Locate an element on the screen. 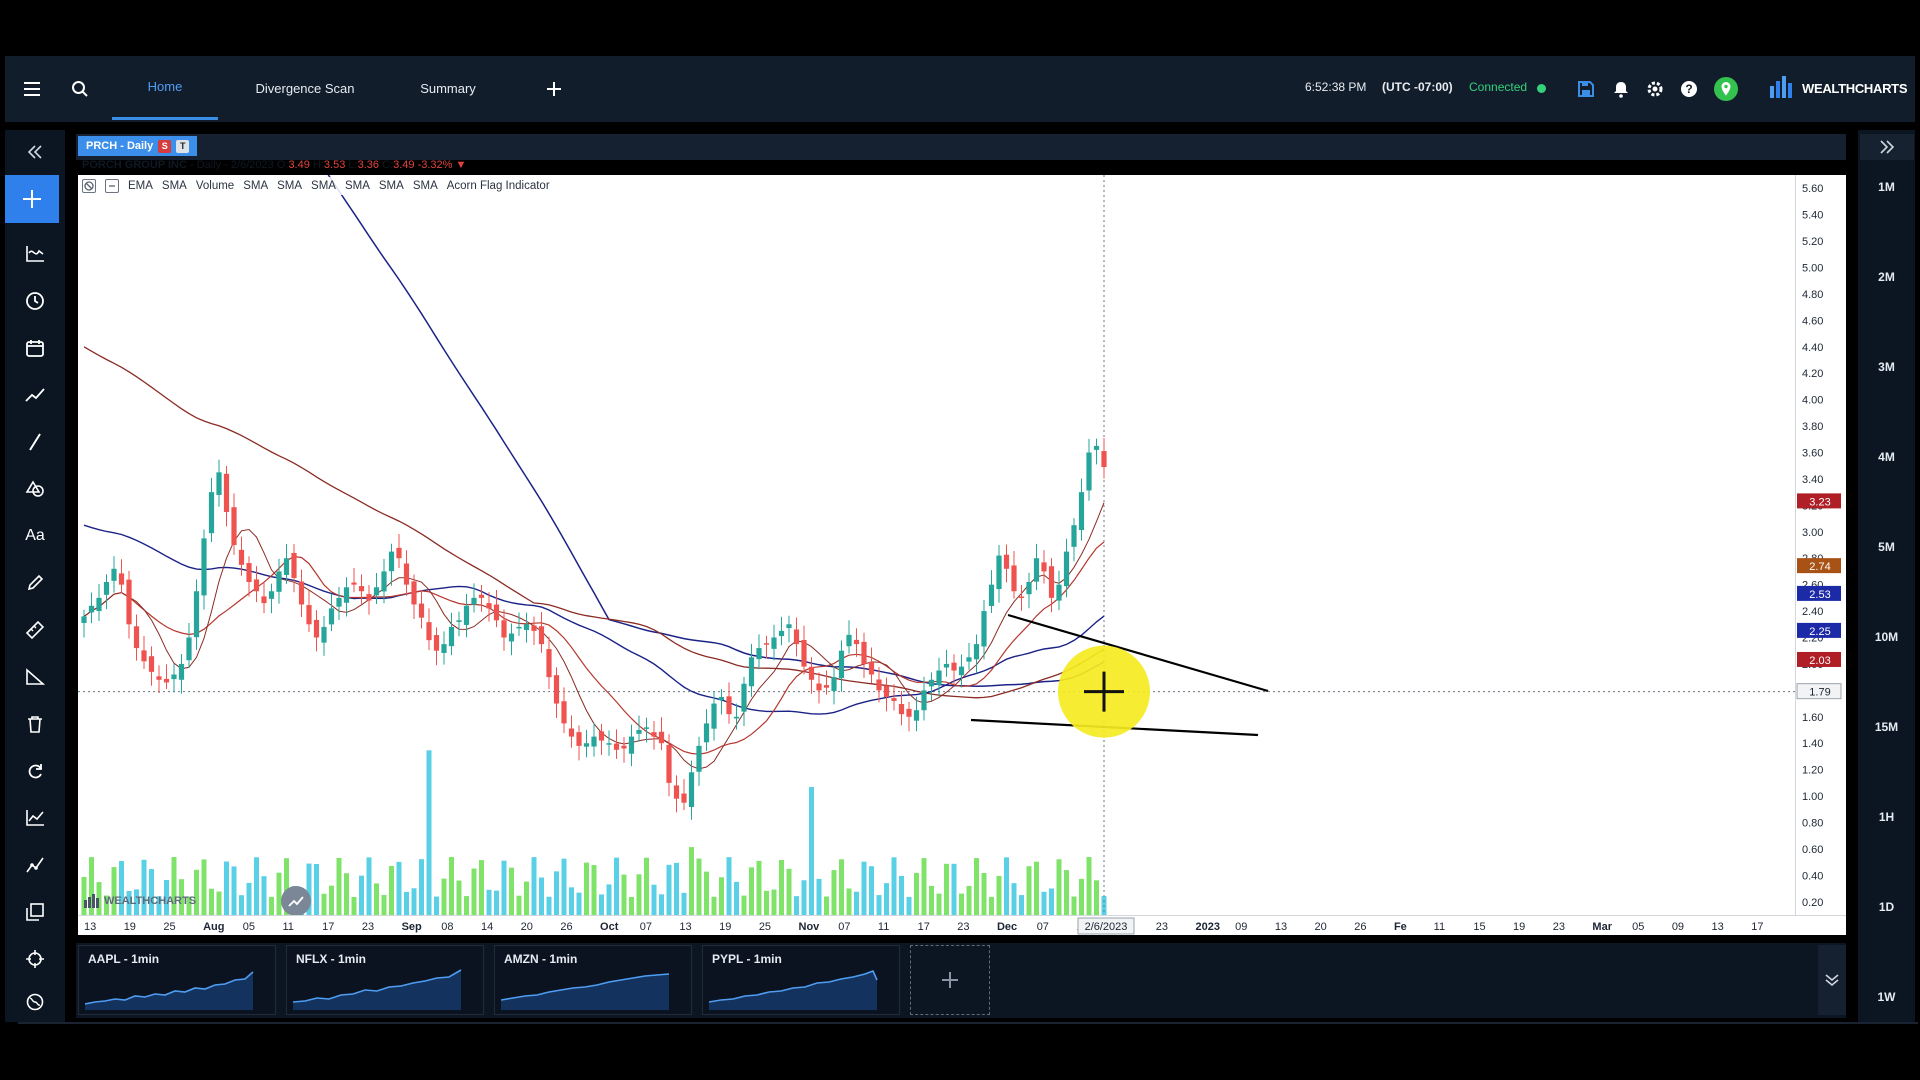 The image size is (1920, 1080). timeframe-15m: 15M is located at coordinates (1886, 727).